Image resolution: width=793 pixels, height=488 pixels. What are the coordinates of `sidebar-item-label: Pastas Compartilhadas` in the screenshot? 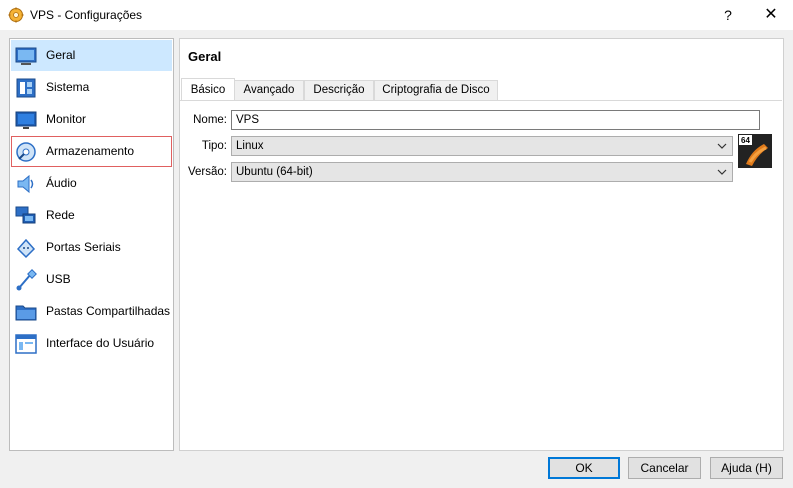 It's located at (108, 311).